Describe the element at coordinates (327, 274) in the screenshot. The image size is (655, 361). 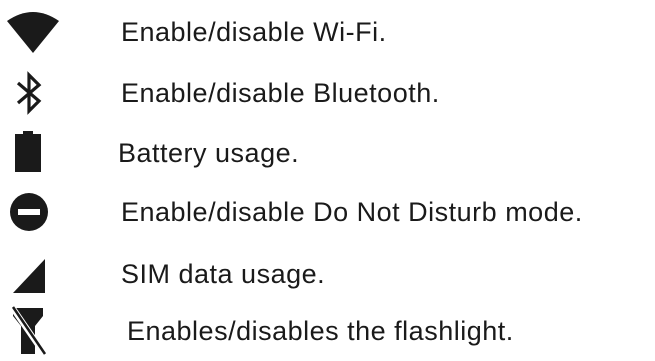
I see `legend-item-sim-data: SIM data usage.` at that location.